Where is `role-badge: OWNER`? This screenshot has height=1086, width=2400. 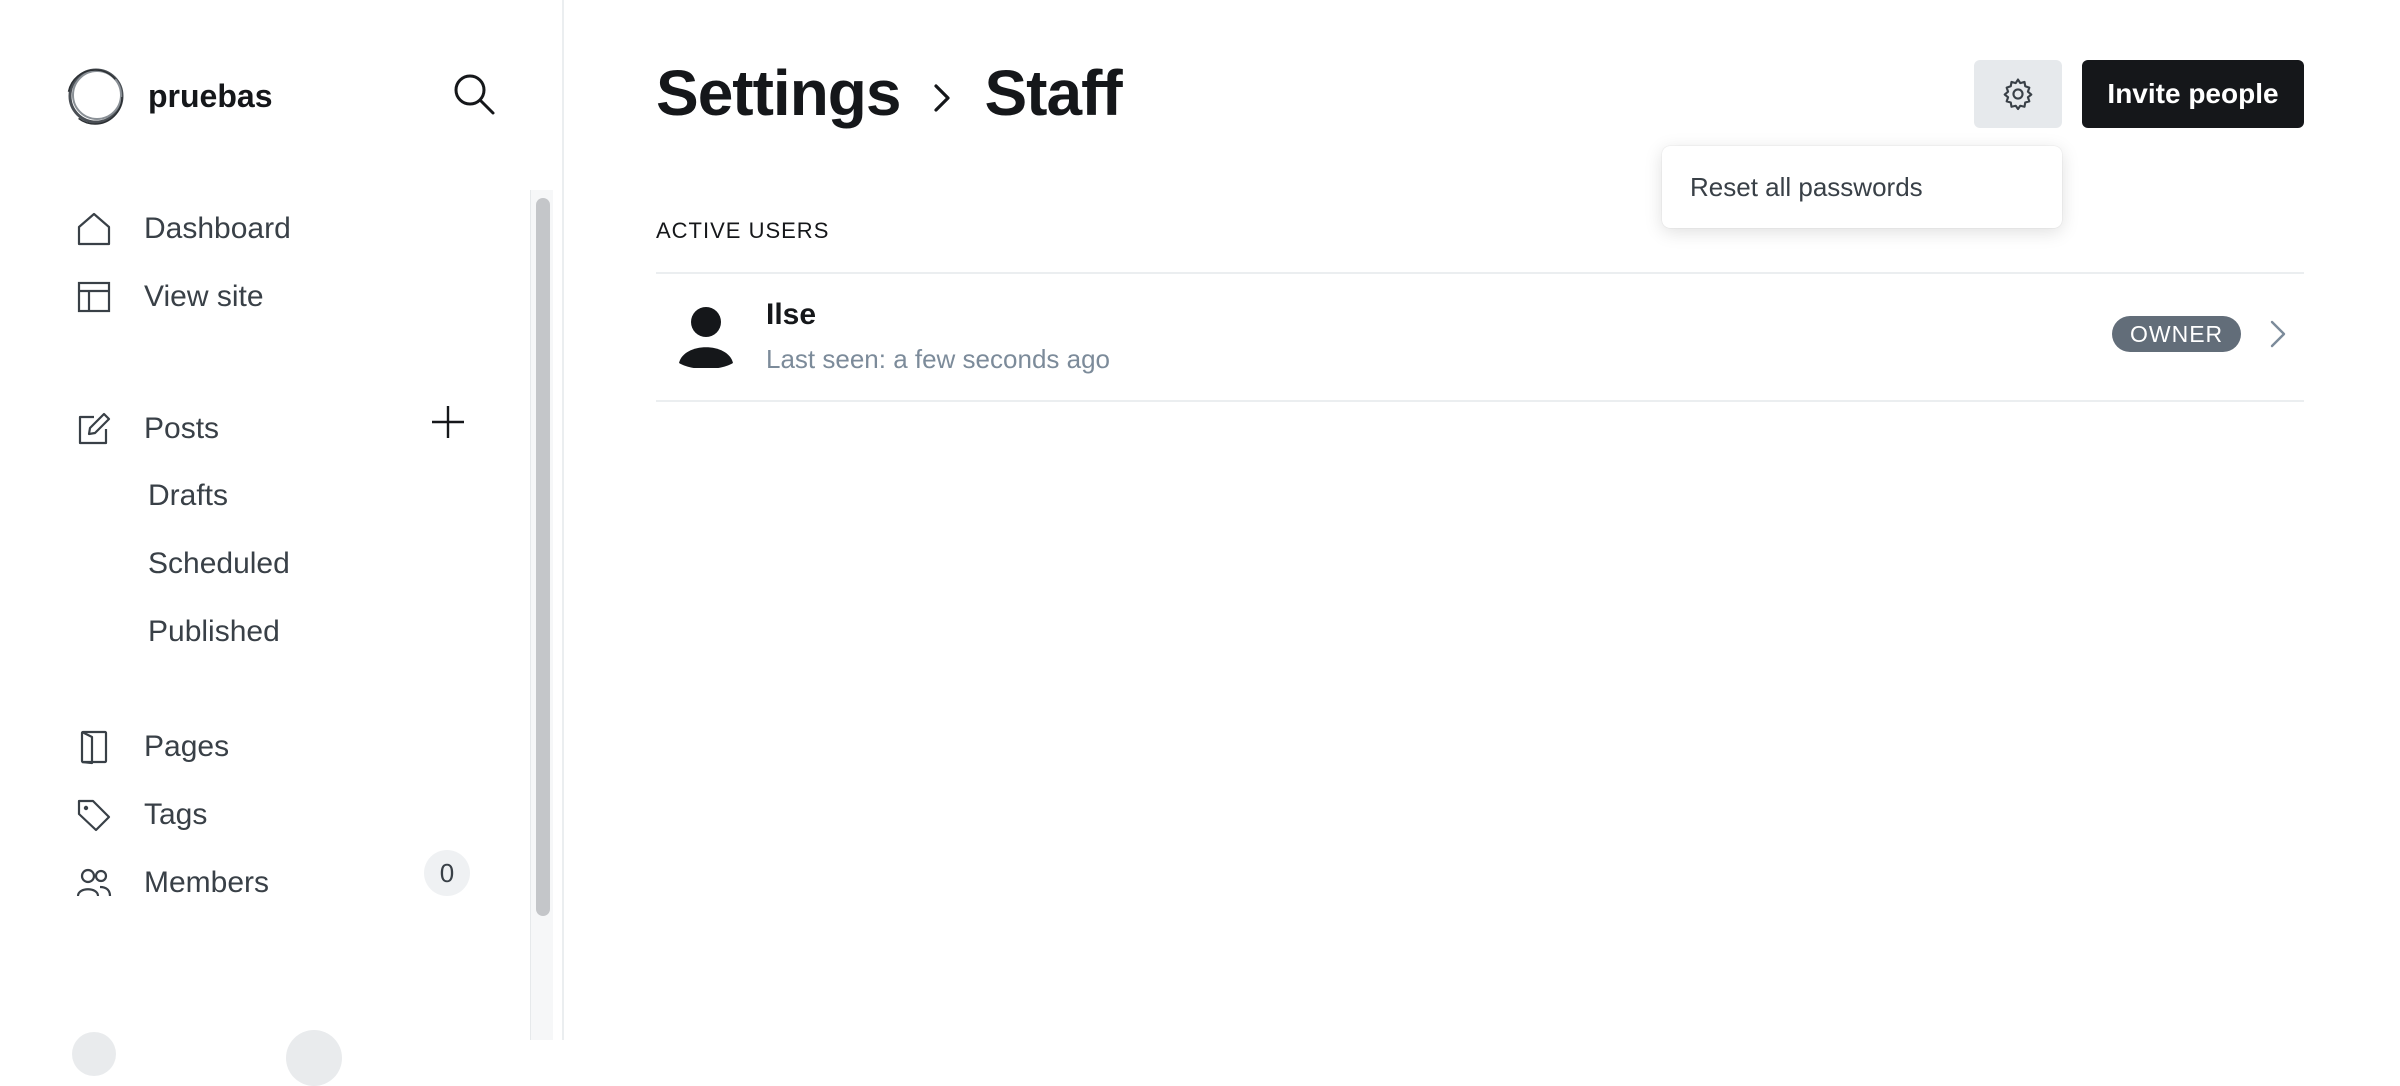 role-badge: OWNER is located at coordinates (2177, 334).